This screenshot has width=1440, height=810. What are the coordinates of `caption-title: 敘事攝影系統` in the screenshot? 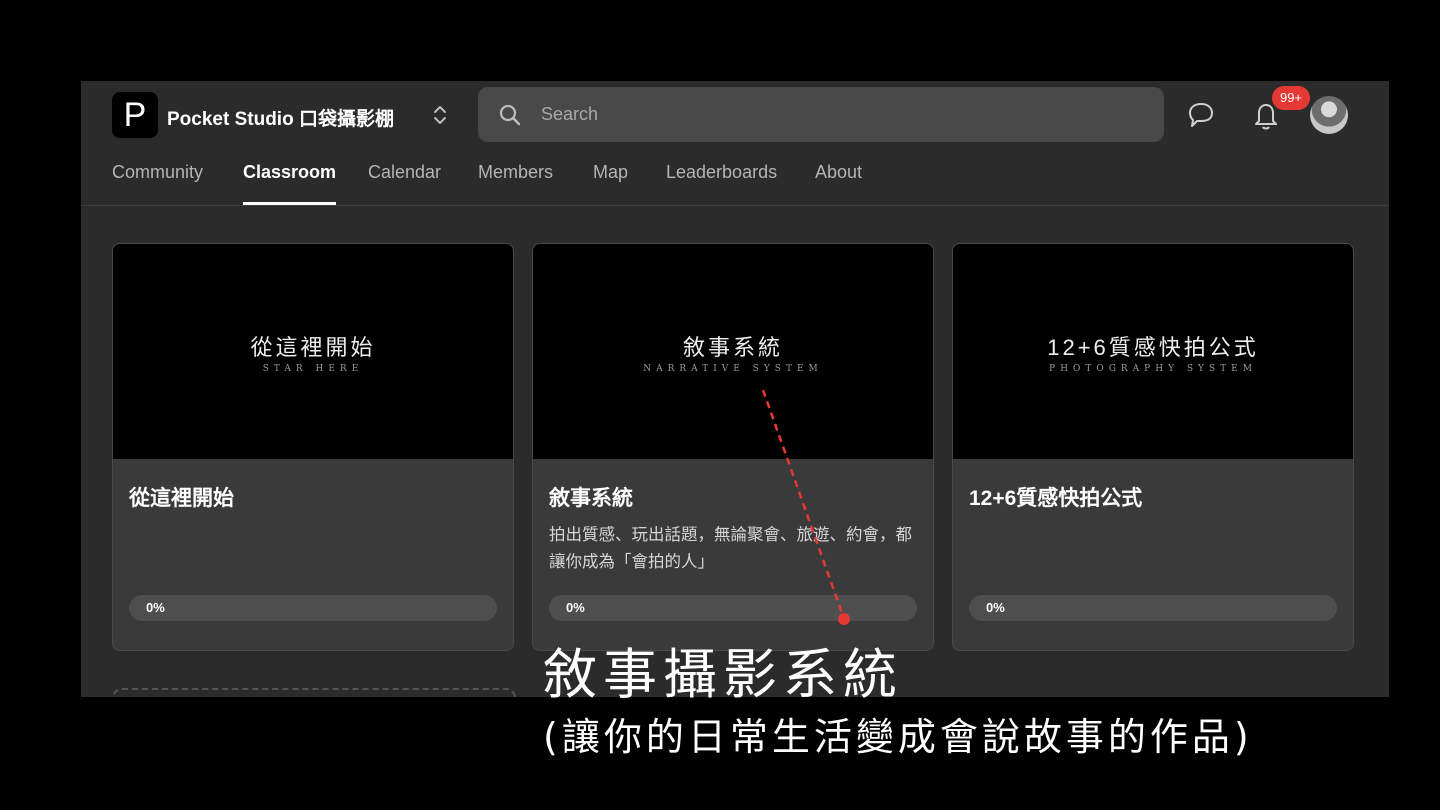 It's located at (723, 674).